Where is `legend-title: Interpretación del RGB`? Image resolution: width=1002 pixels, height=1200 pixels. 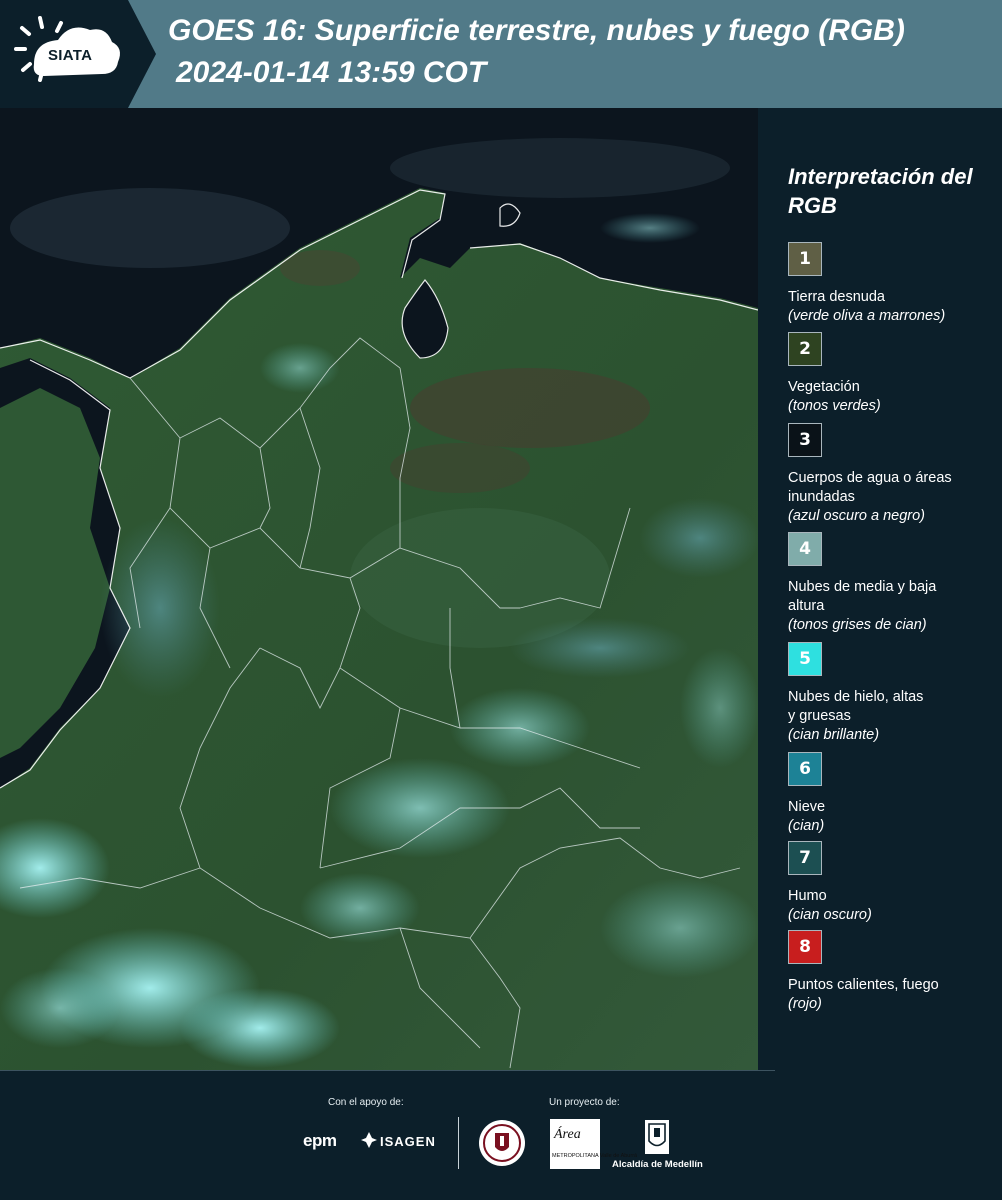 legend-title: Interpretación del RGB is located at coordinates (880, 191).